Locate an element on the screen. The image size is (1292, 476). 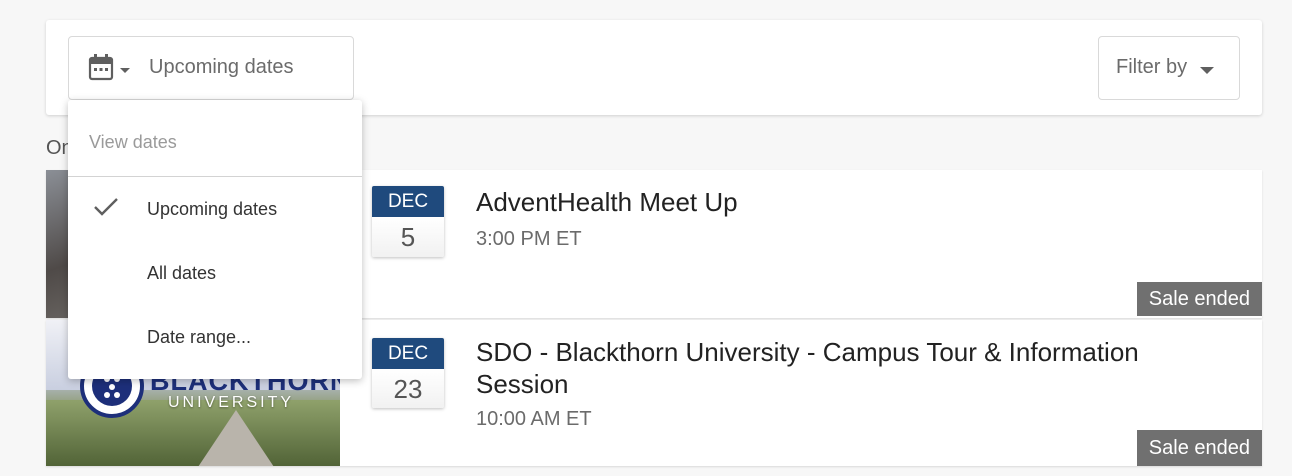
dropdown-item-all-dates: All dates is located at coordinates (215, 274).